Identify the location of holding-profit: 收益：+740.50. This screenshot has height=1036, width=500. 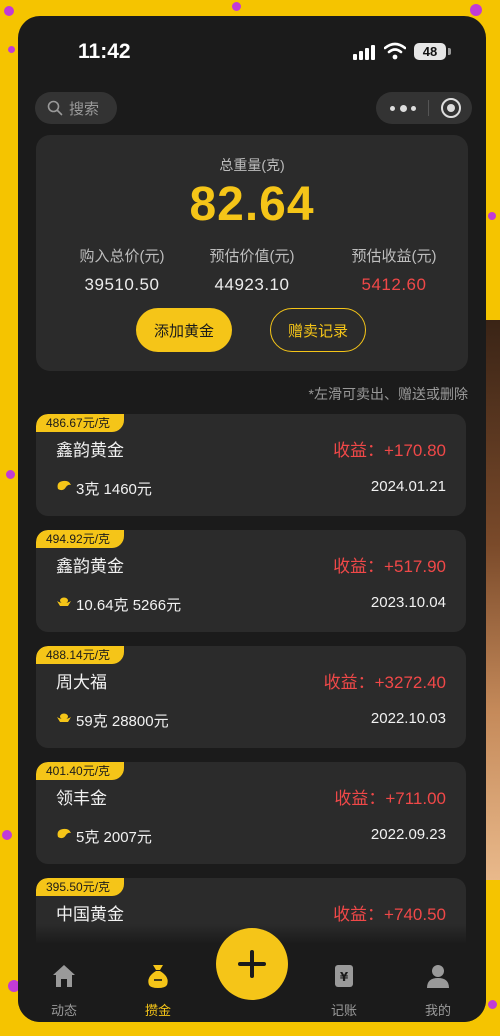
(389, 914).